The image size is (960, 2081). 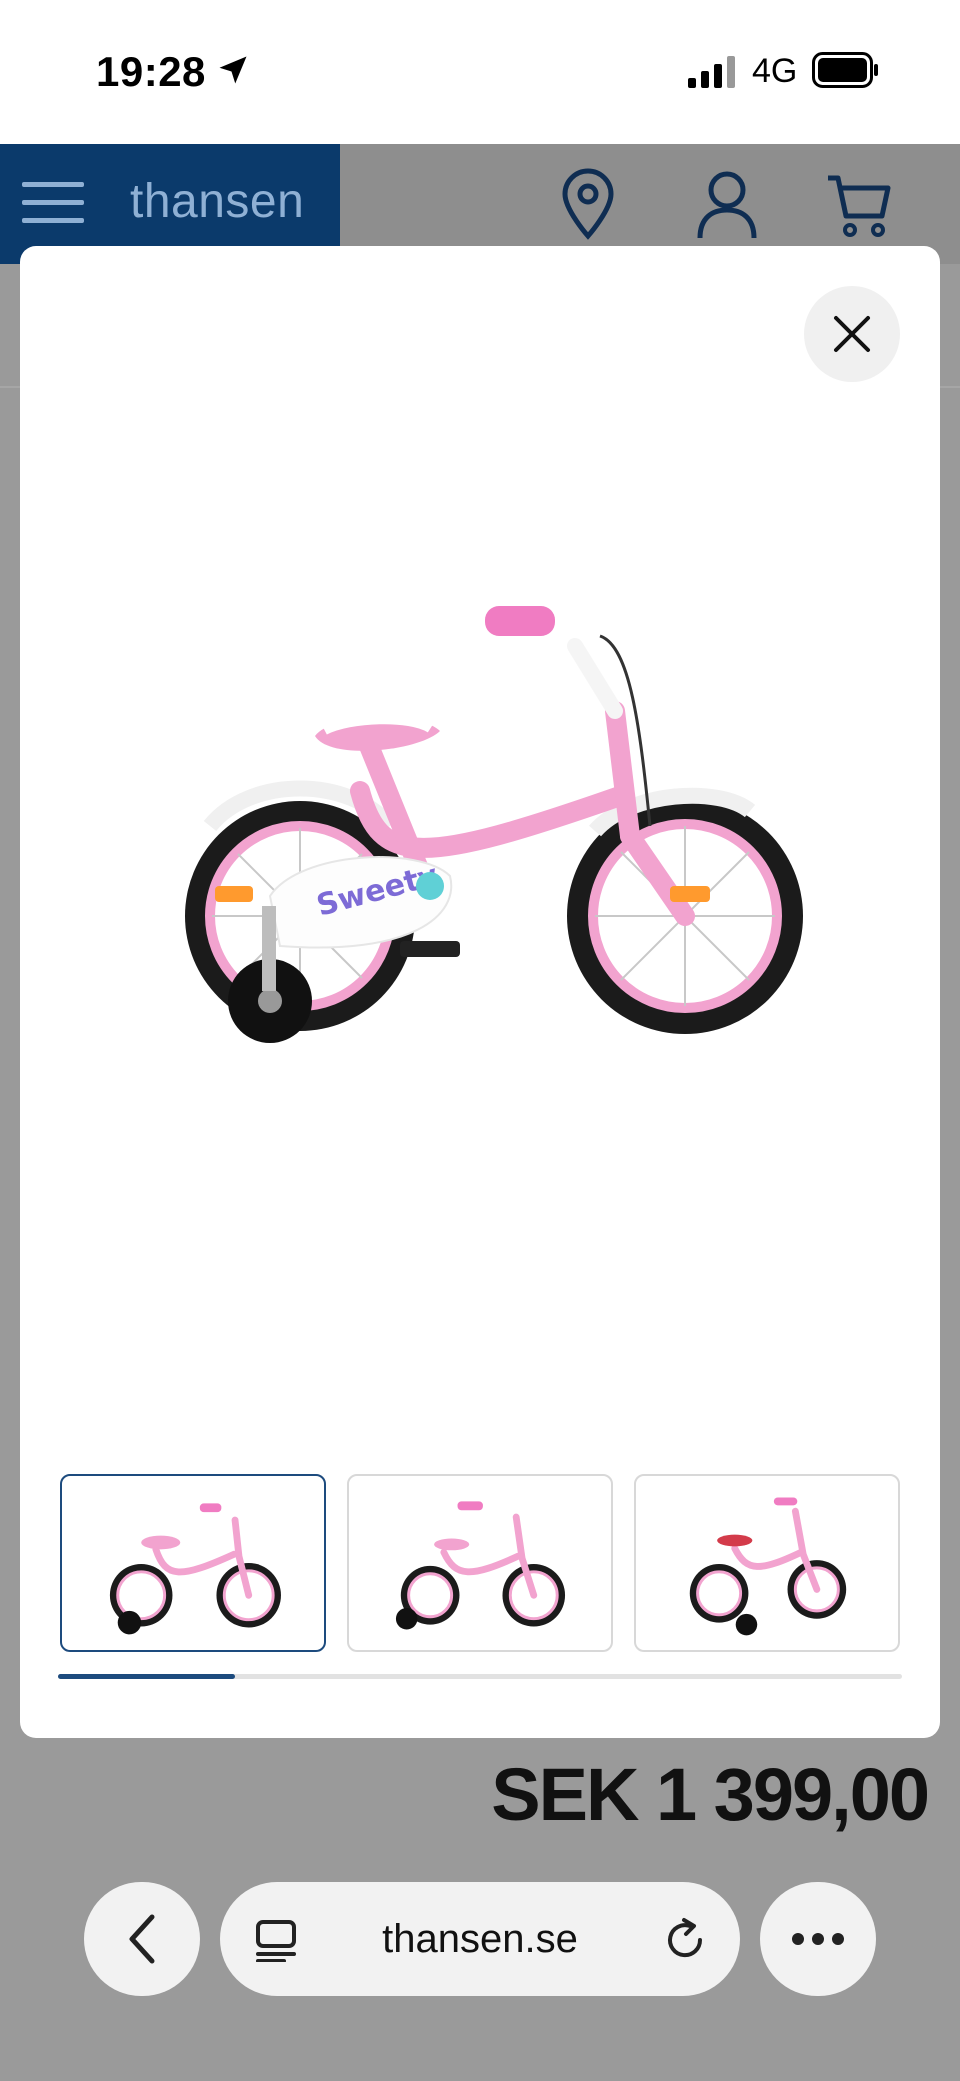 I want to click on thumbnail-strip, so click(x=481, y=1563).